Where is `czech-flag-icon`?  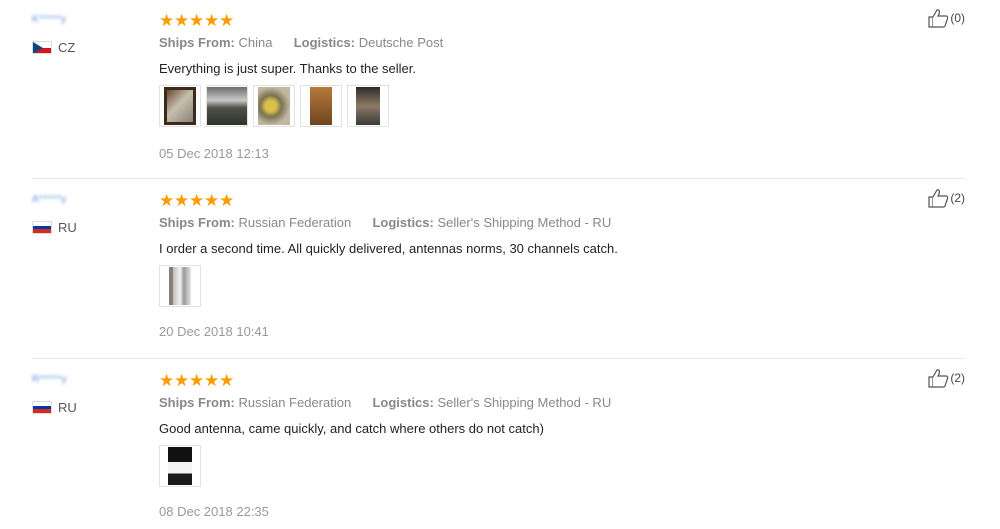 czech-flag-icon is located at coordinates (42, 47).